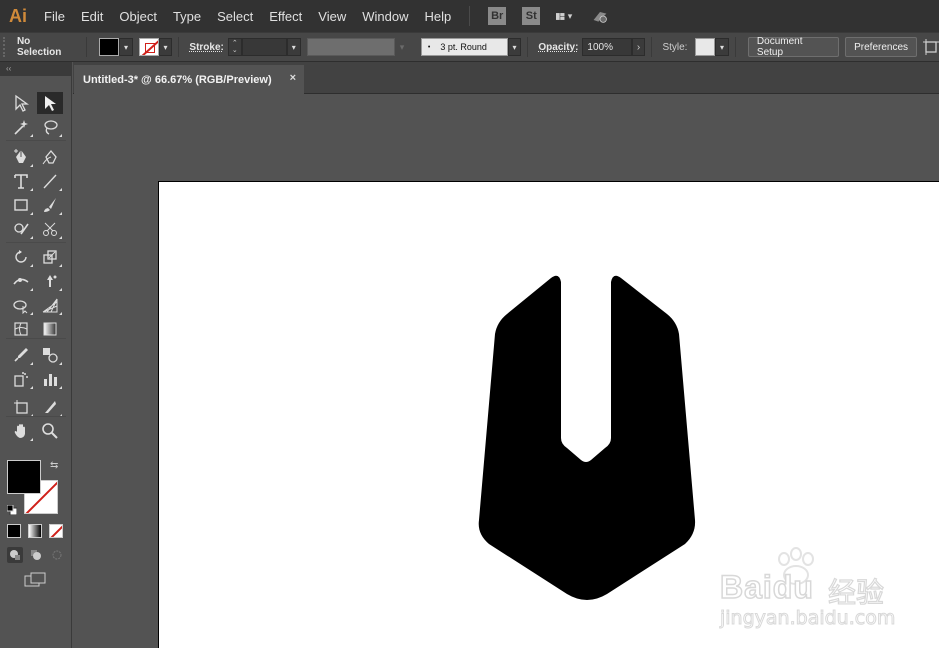 This screenshot has width=939, height=648. Describe the element at coordinates (514, 47) in the screenshot. I see `brush-dropdown: ▾` at that location.